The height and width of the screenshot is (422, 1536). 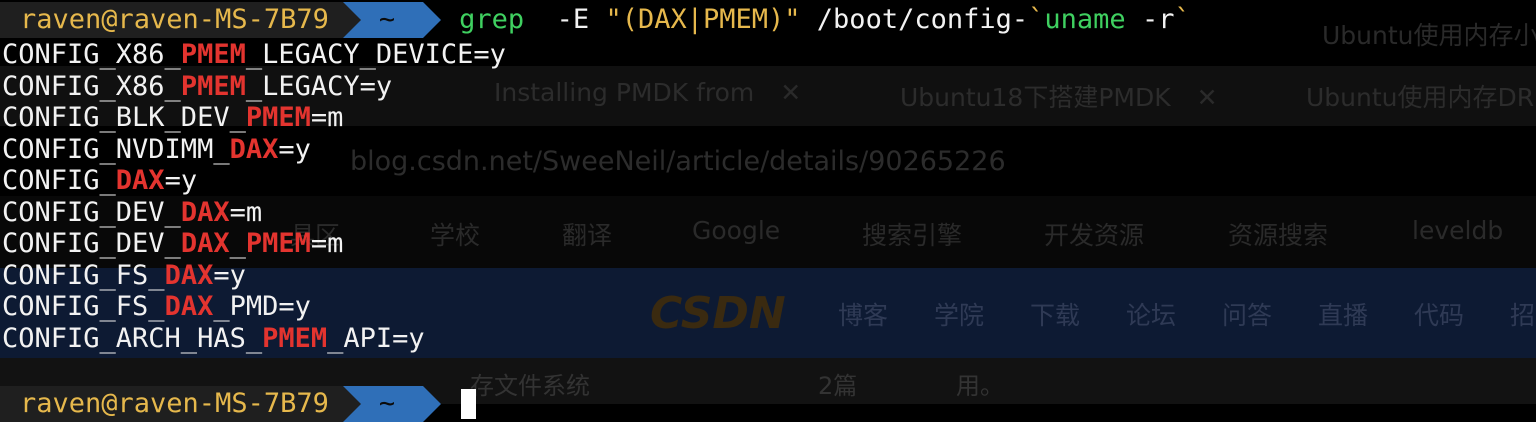 What do you see at coordinates (469, 404) in the screenshot?
I see `text-cursor` at bounding box center [469, 404].